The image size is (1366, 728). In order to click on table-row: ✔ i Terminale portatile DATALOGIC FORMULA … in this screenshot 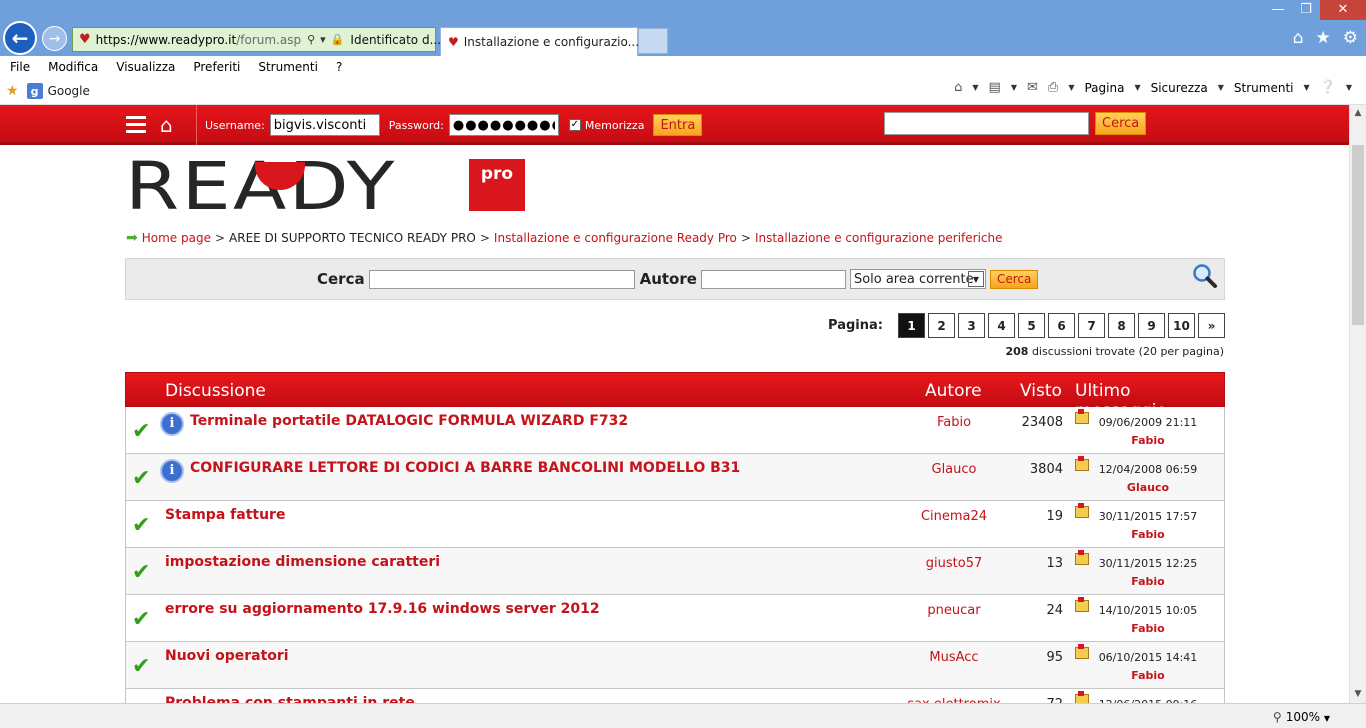, I will do `click(675, 430)`.